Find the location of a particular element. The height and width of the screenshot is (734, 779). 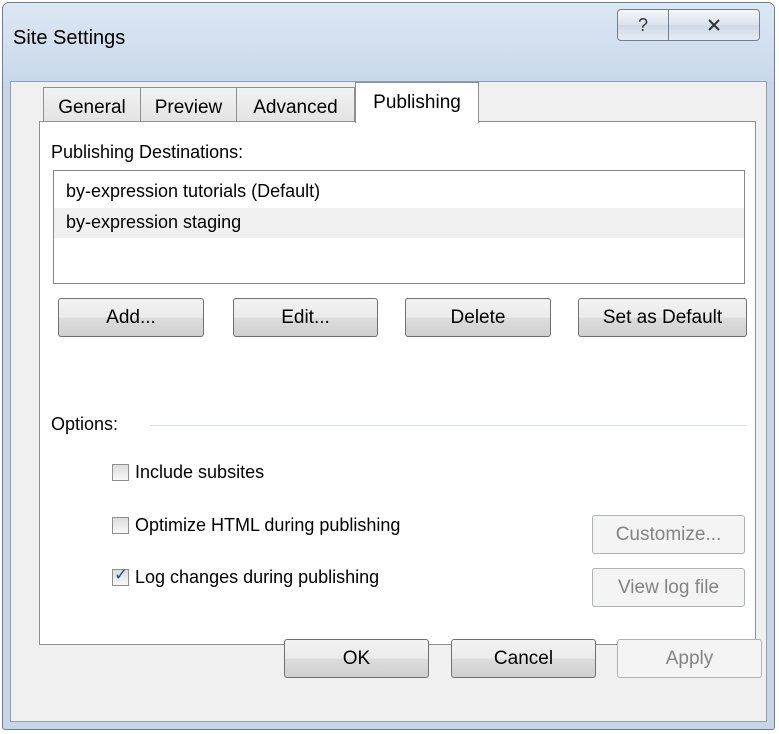

optimize-html-option: Optimize HTML during publishing is located at coordinates (256, 525).